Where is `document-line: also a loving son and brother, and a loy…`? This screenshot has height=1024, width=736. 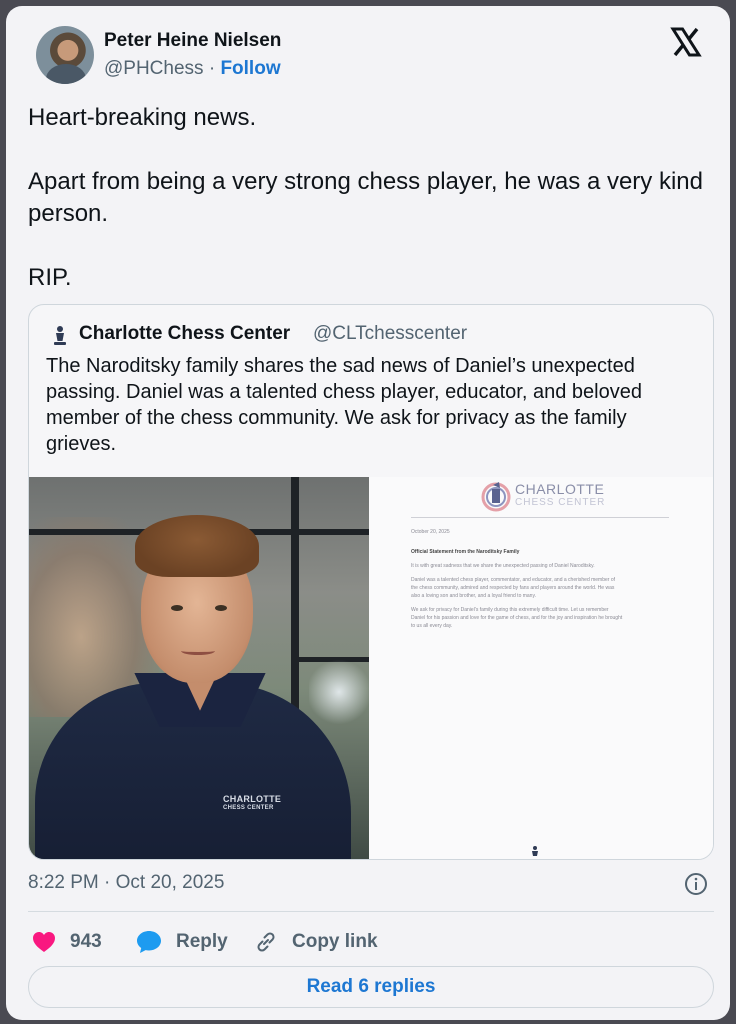 document-line: also a loving son and brother, and a loy… is located at coordinates (473, 596).